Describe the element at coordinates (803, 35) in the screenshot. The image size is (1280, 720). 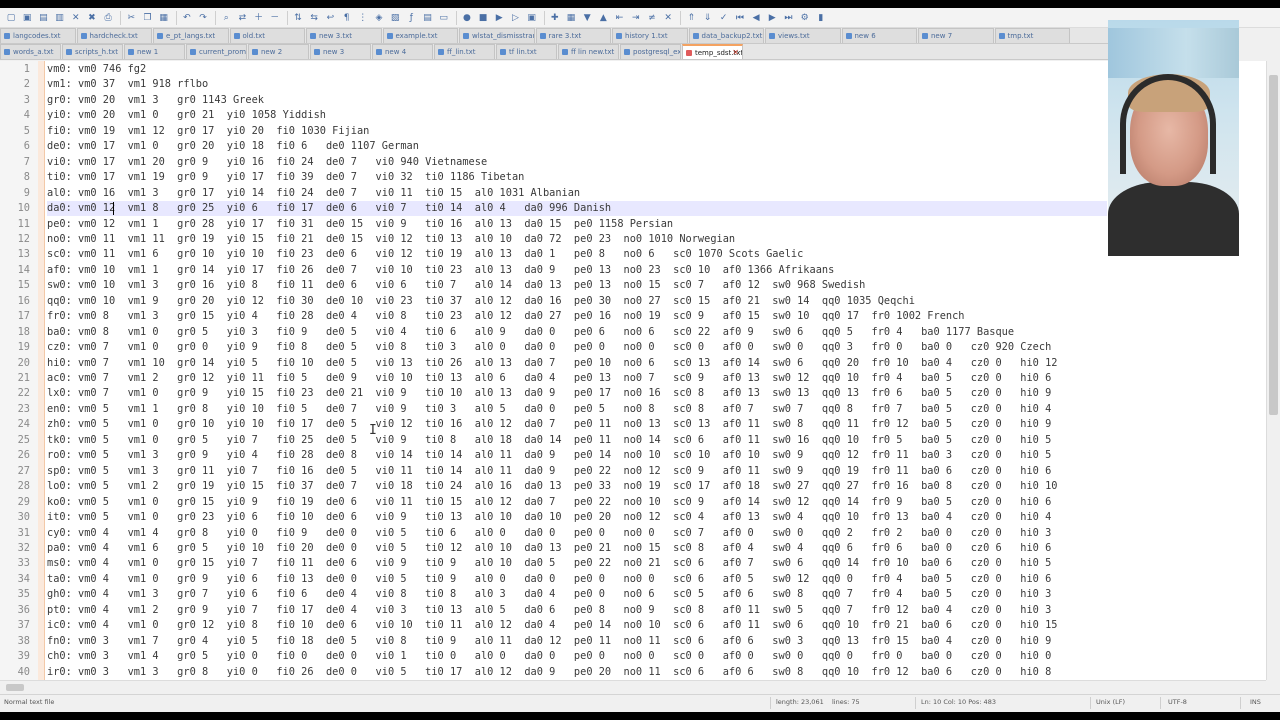
I see `tab: views.txt` at that location.